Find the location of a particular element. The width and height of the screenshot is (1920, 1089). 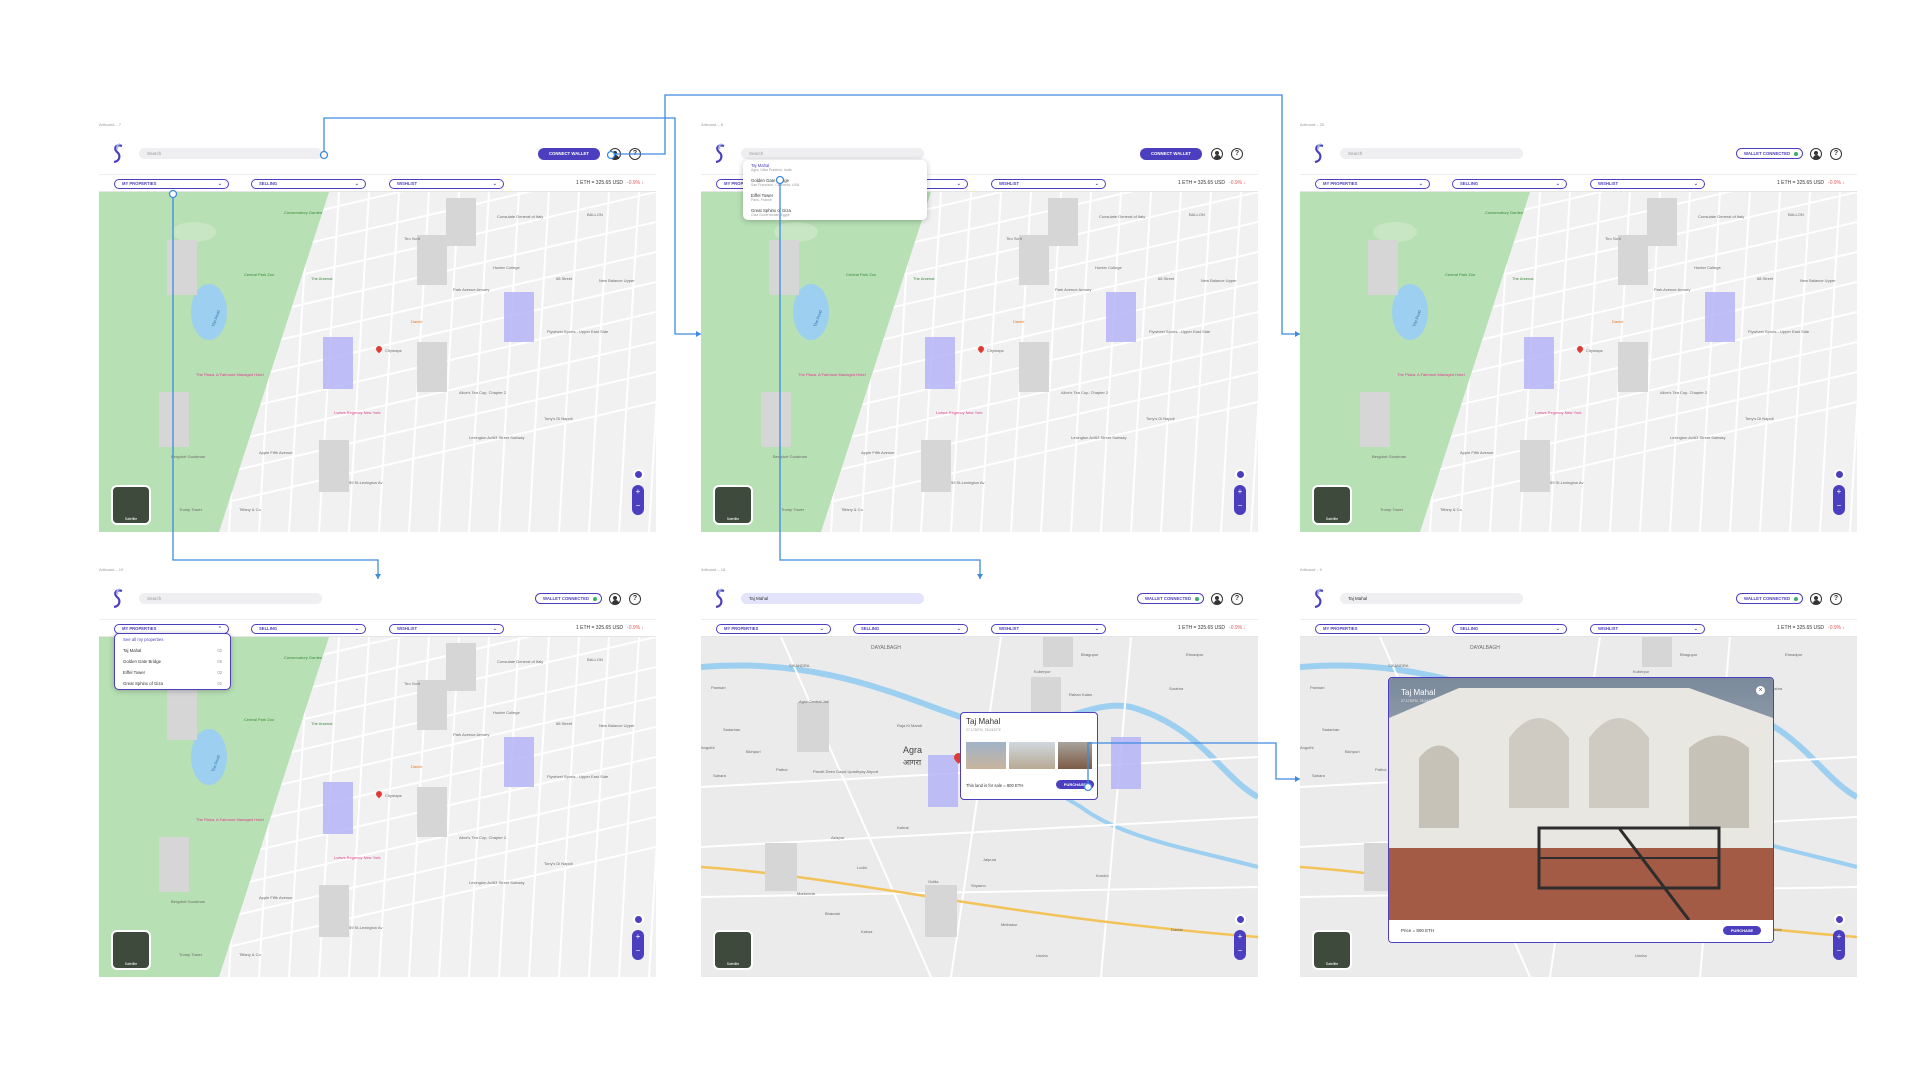

close-icon: × is located at coordinates (1760, 690).